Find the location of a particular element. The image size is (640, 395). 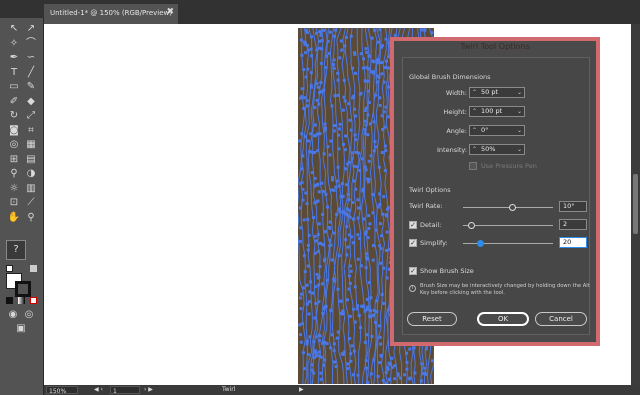

twirl-rate-field: 10° is located at coordinates (573, 206).